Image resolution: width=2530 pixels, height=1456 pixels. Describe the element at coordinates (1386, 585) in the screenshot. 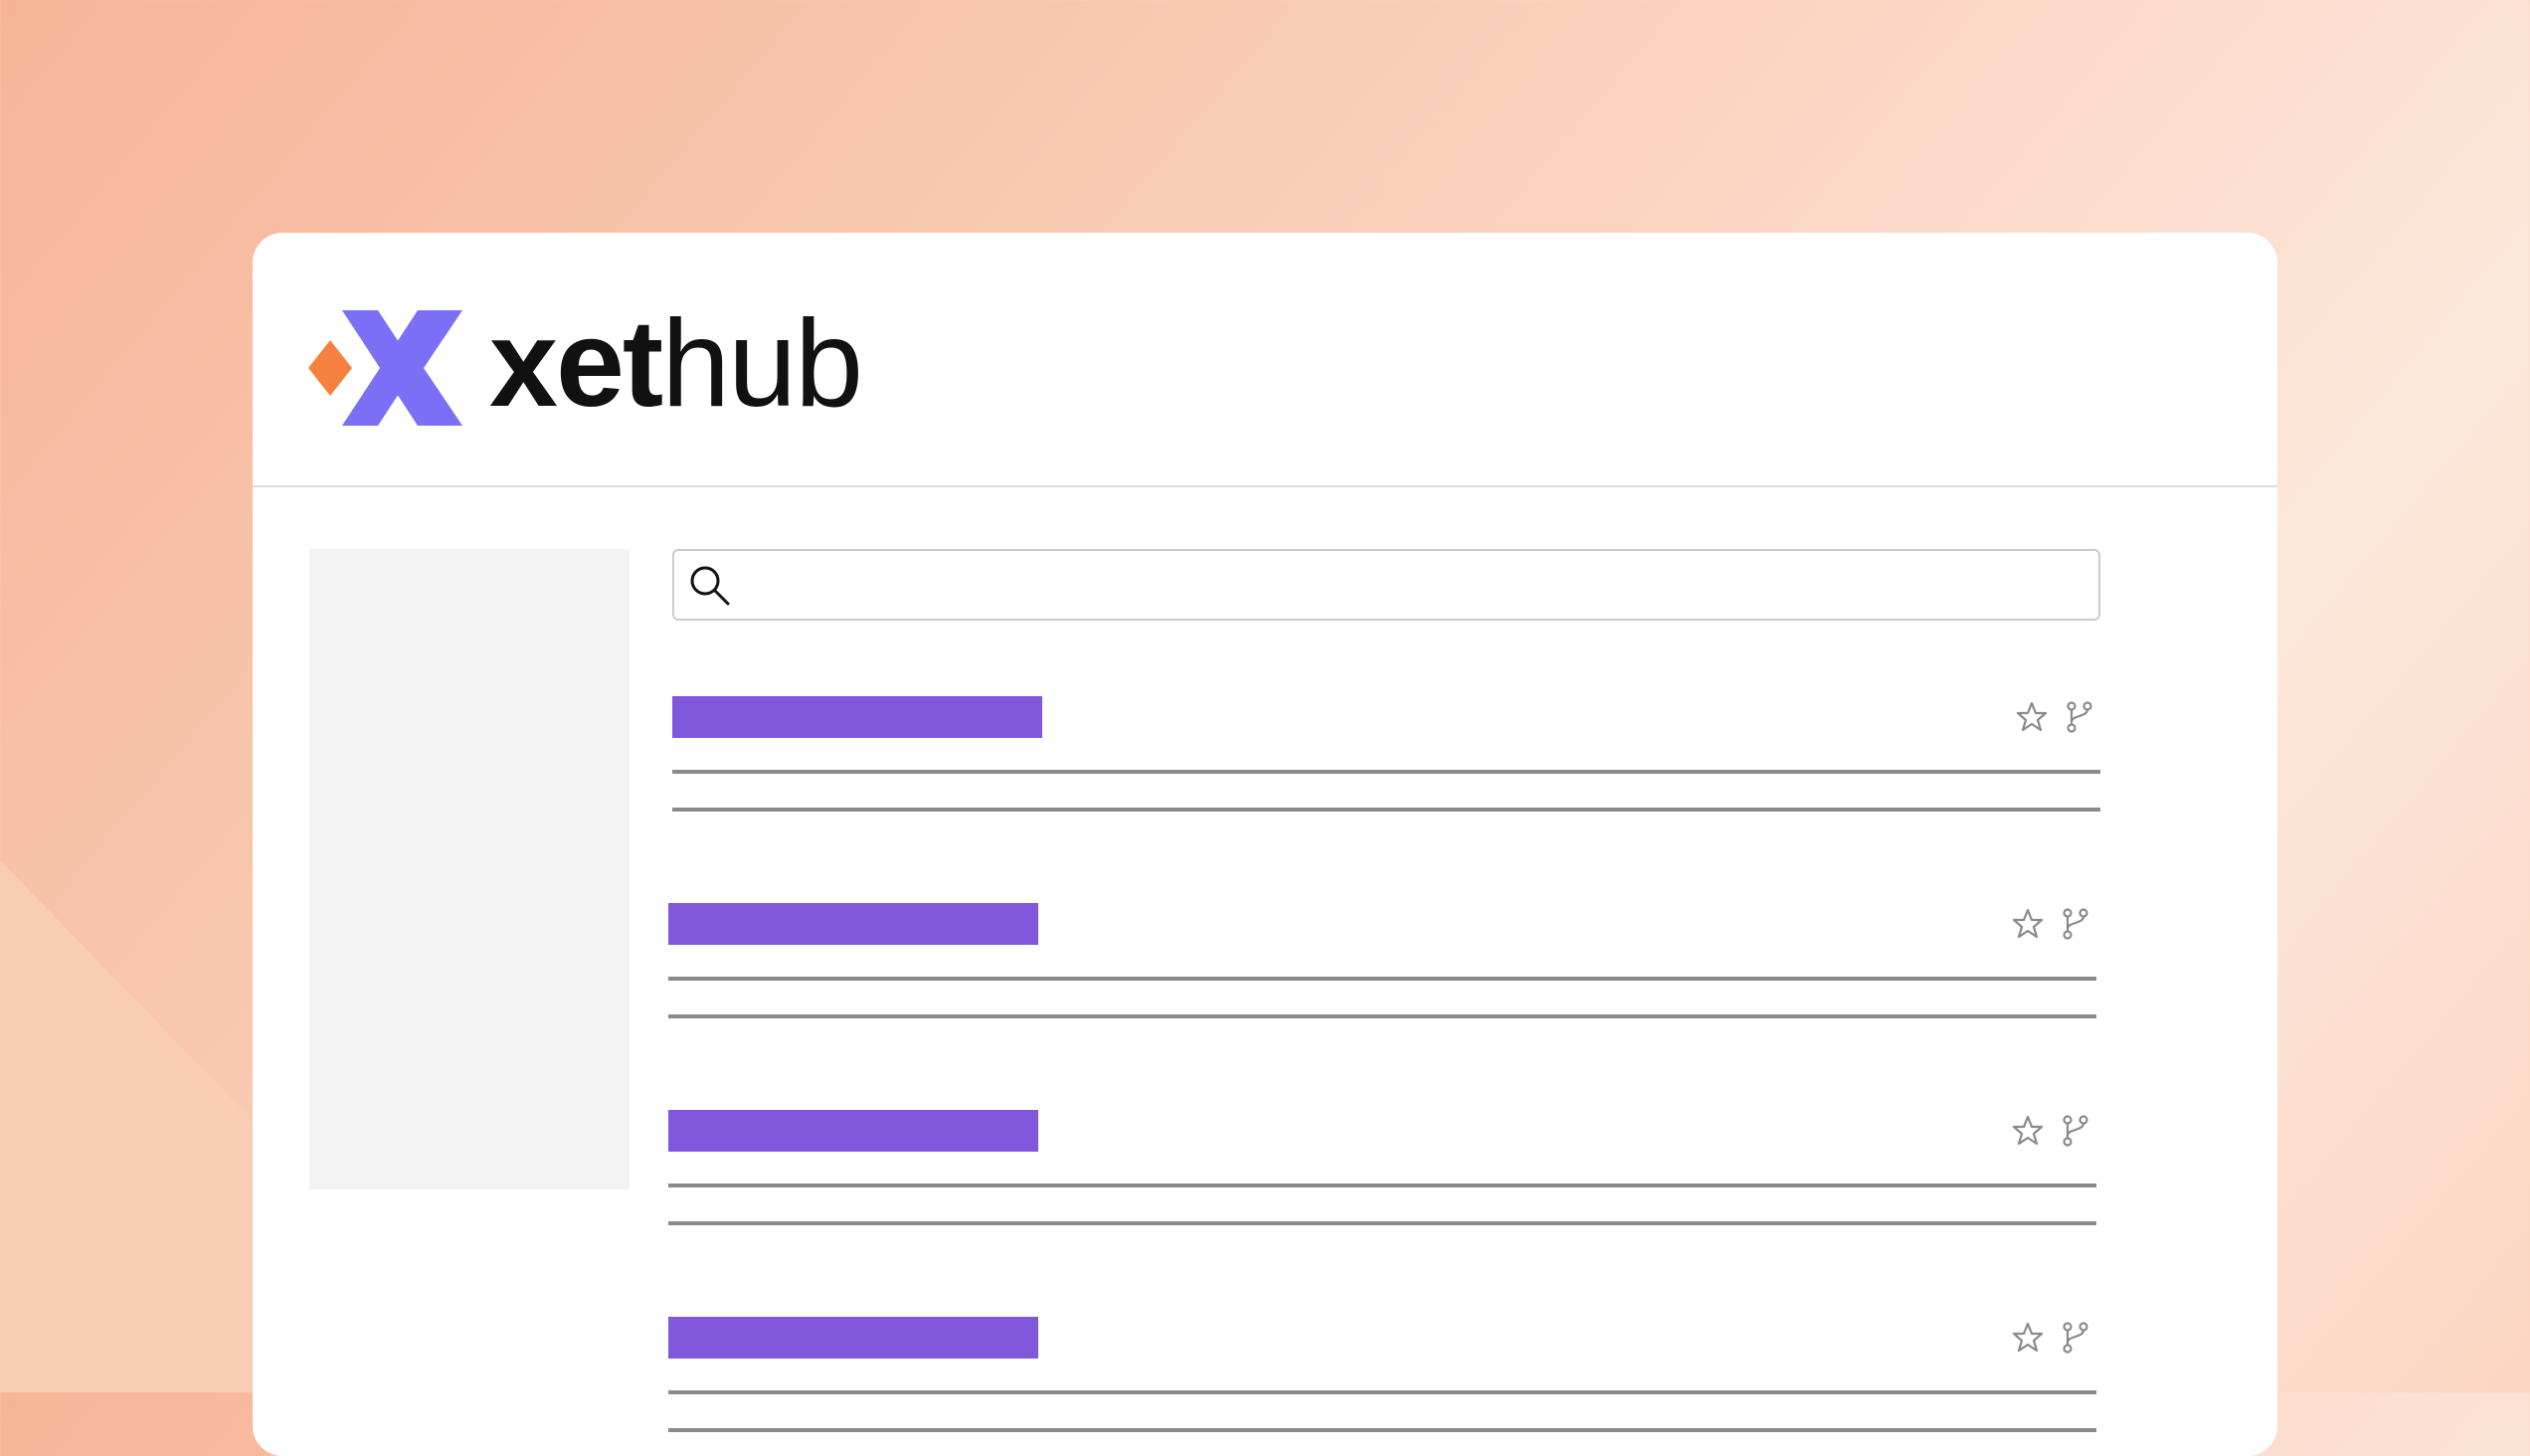

I see `search-input` at that location.